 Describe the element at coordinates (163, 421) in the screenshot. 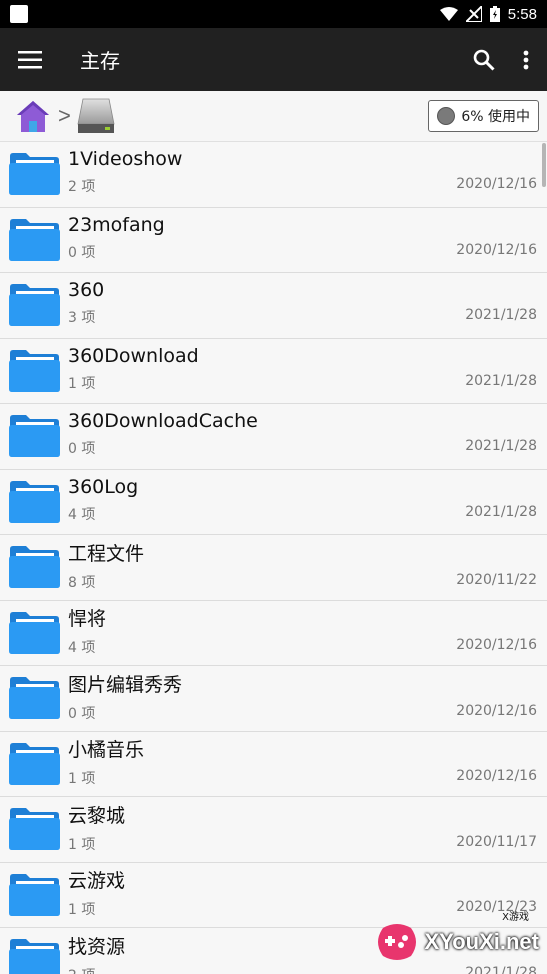

I see `file-name: 360DownloadCache` at that location.